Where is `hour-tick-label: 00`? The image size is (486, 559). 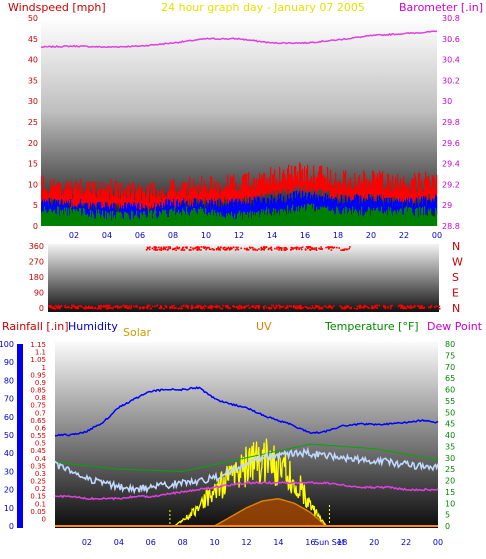
hour-tick-label: 00 is located at coordinates (437, 235).